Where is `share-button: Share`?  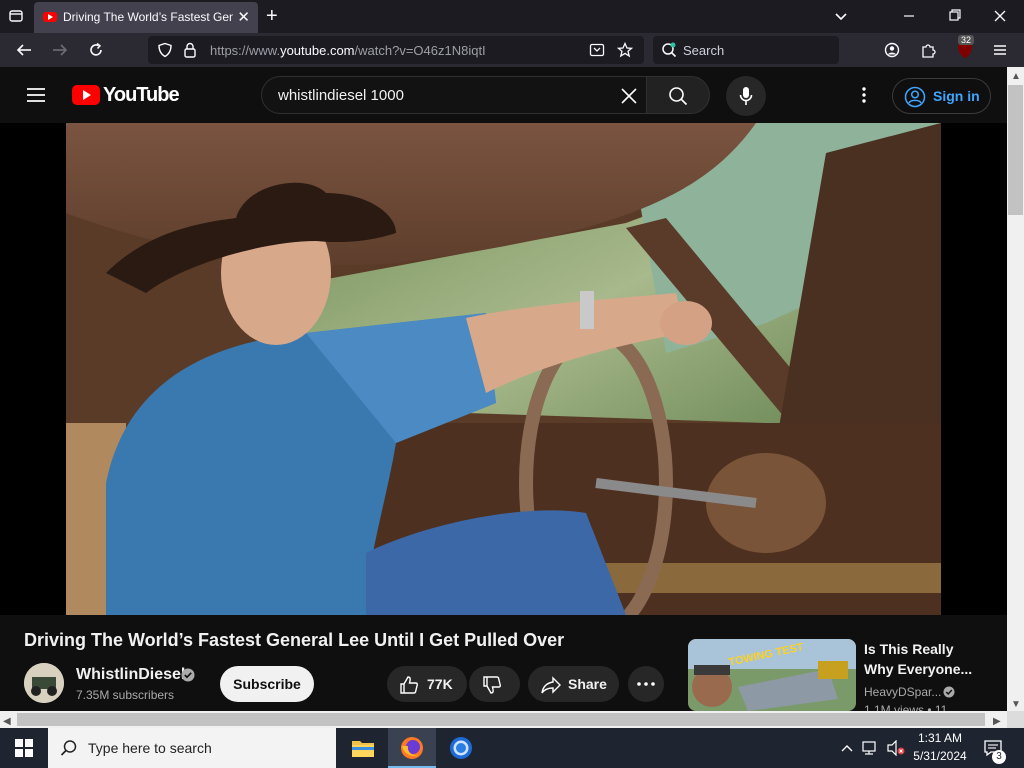
share-button: Share is located at coordinates (573, 684).